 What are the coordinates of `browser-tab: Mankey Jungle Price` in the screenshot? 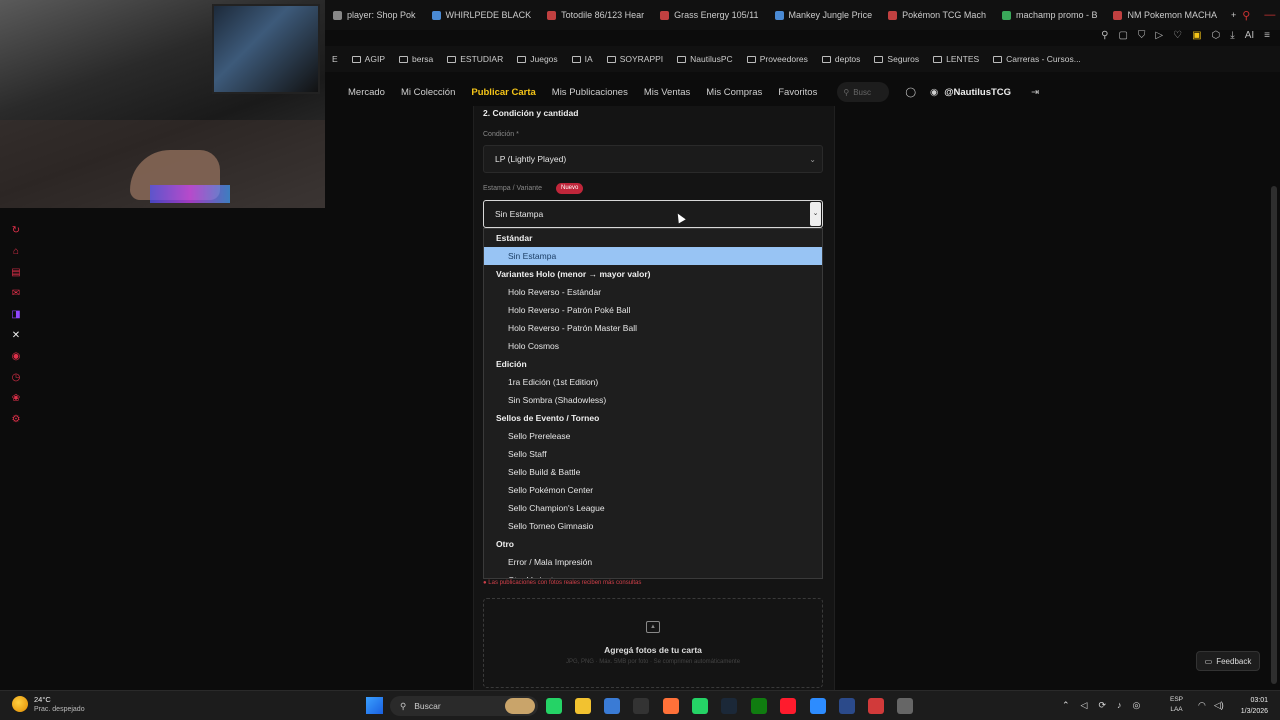 It's located at (824, 15).